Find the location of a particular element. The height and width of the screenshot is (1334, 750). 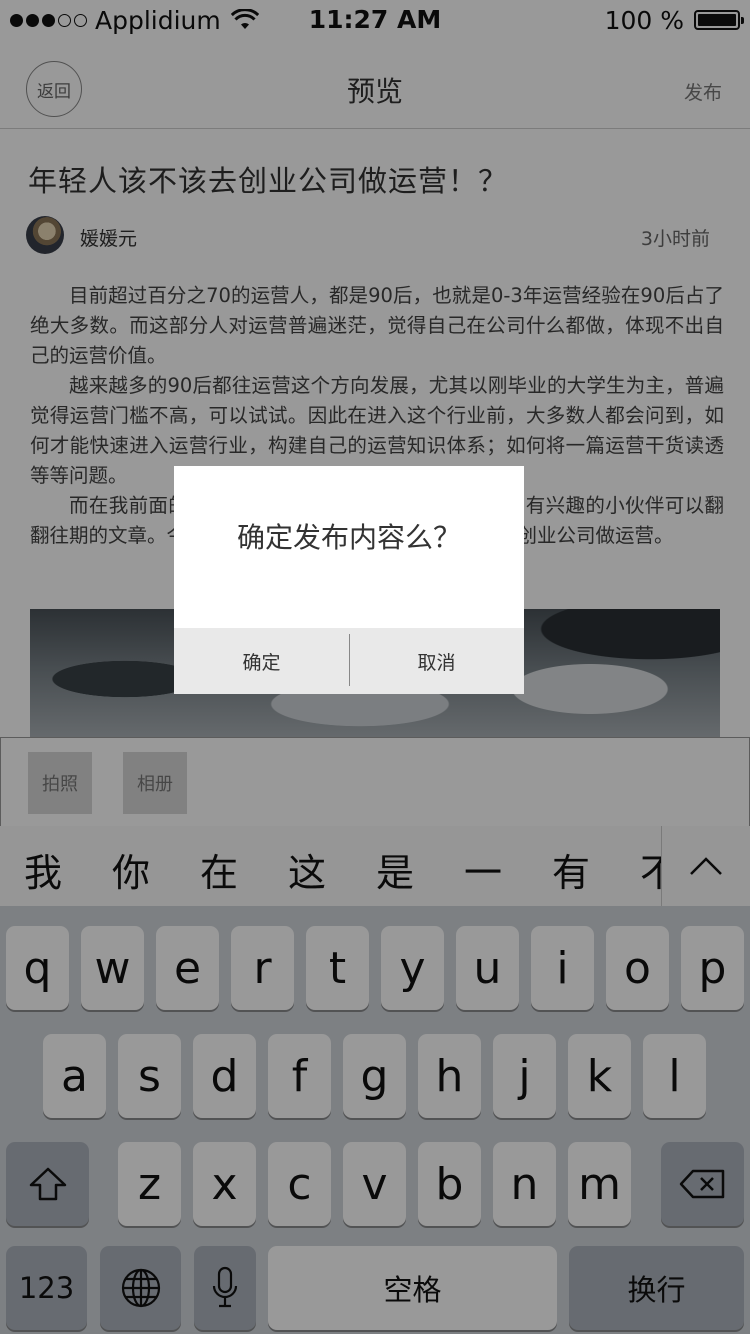

confirm-button: 确定 is located at coordinates (261, 661).